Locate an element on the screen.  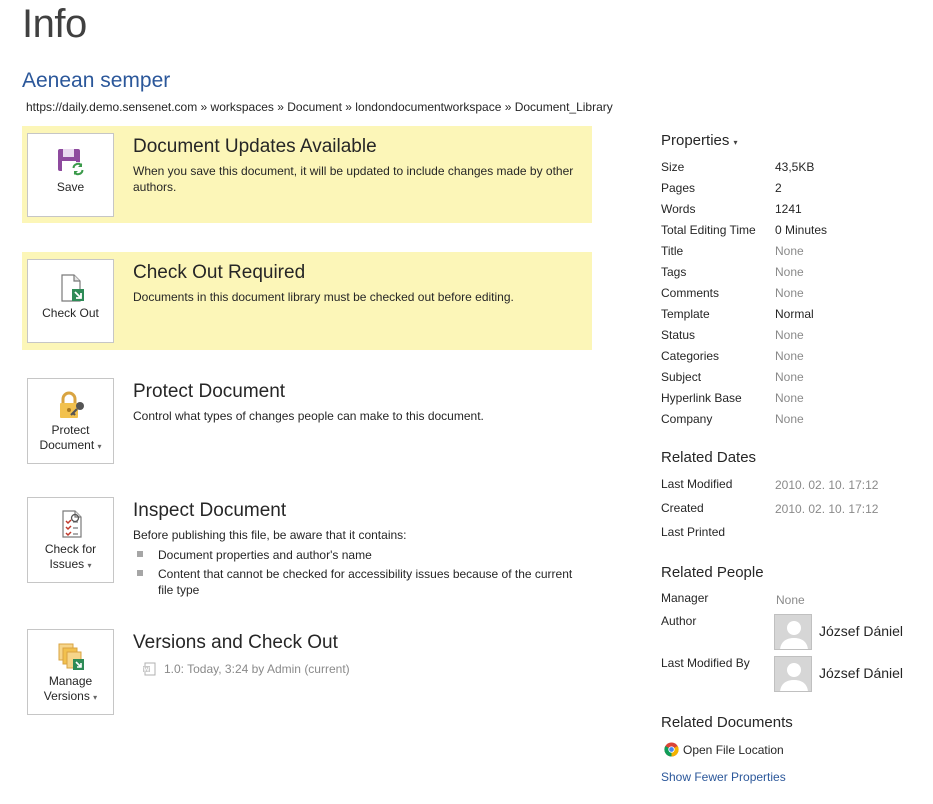
manage-versions-button: Manage Versions ▾ is located at coordinates (70, 672).